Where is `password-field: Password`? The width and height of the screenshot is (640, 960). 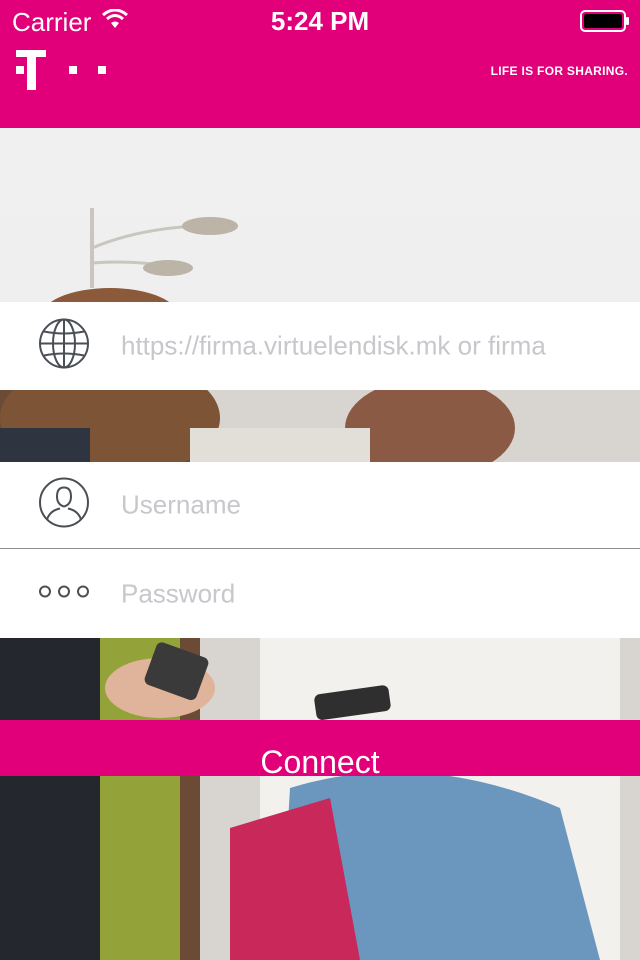 password-field: Password is located at coordinates (320, 593).